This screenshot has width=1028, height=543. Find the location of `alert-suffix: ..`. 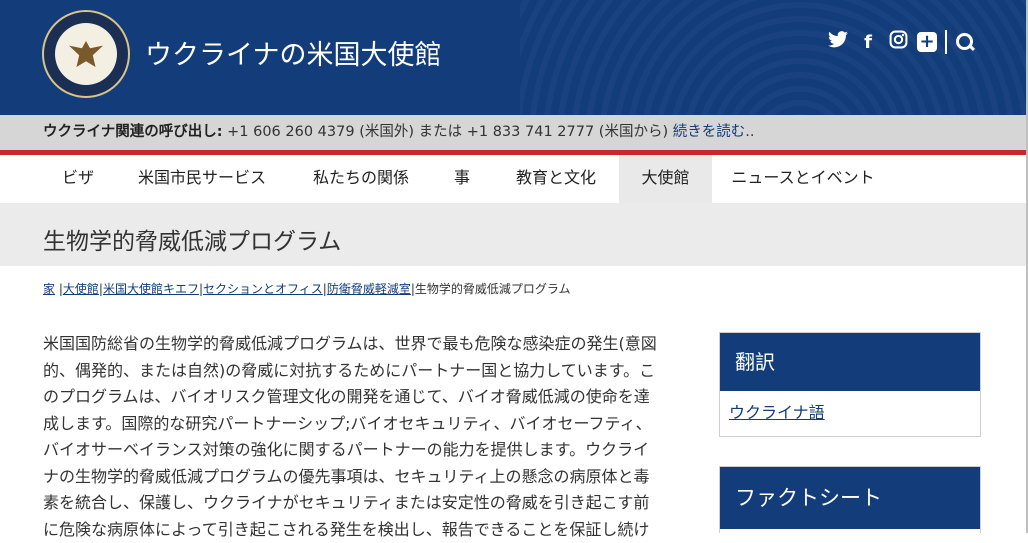

alert-suffix: .. is located at coordinates (750, 132).